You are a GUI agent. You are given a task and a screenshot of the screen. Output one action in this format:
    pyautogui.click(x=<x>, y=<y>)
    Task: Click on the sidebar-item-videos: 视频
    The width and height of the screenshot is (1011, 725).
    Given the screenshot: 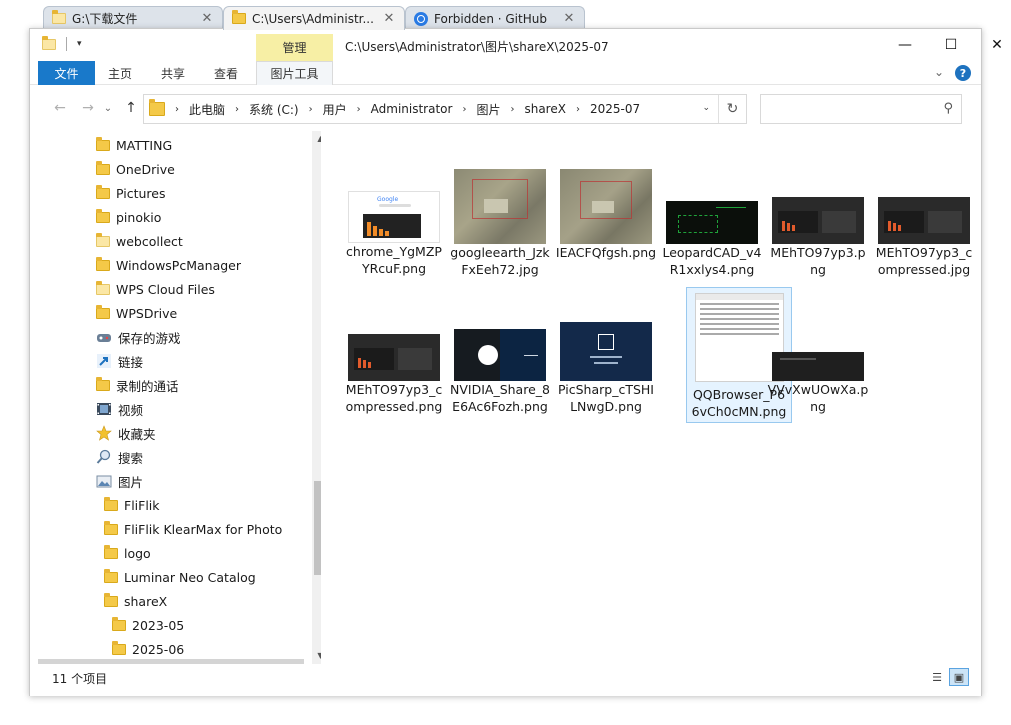 What is the action you would take?
    pyautogui.click(x=119, y=409)
    